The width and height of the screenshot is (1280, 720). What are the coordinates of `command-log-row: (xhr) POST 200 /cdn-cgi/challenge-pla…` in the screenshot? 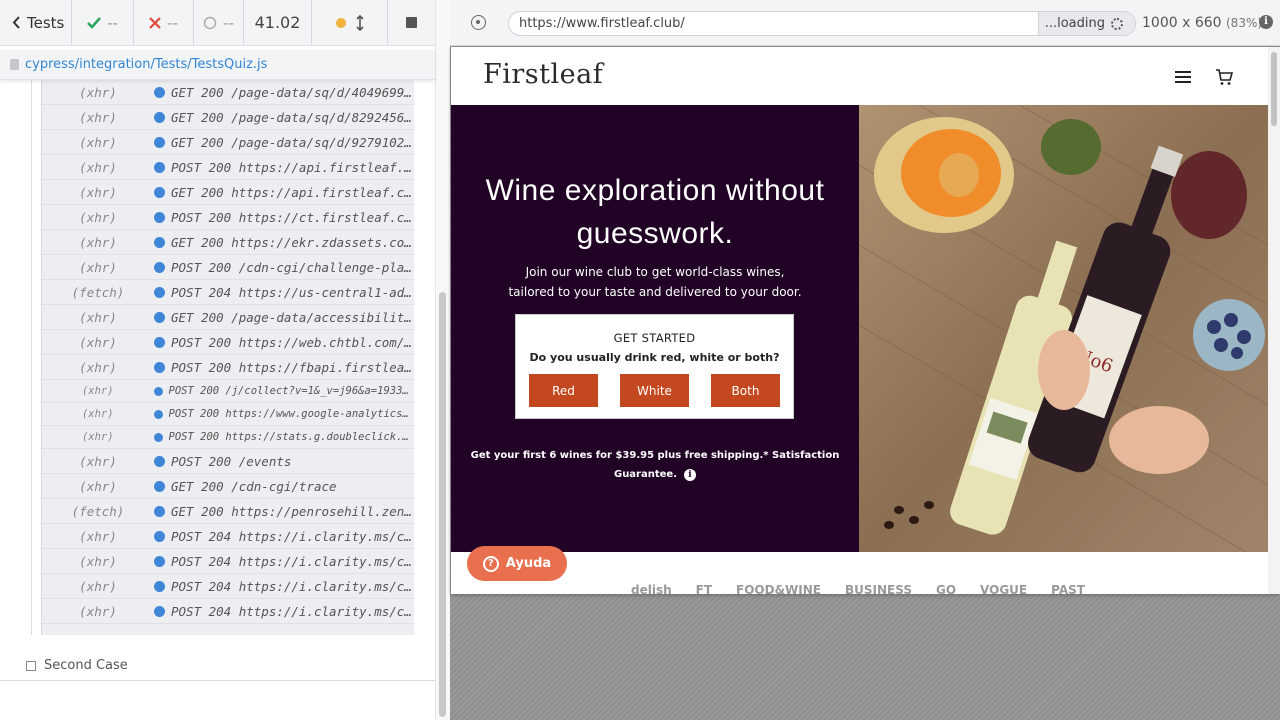 It's located at (228, 267).